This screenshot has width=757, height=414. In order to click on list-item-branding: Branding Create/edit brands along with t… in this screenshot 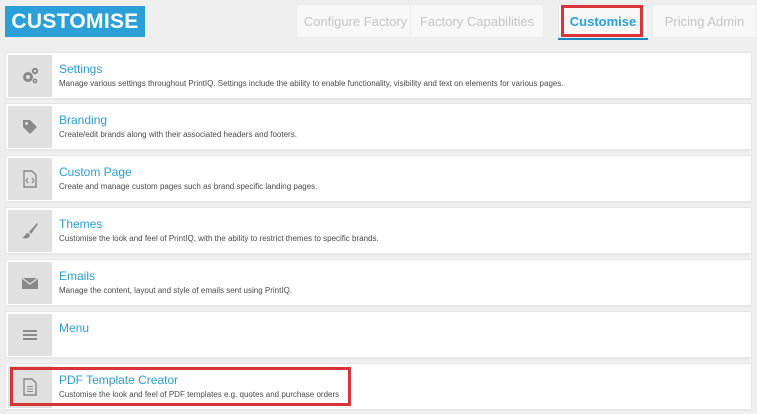, I will do `click(378, 126)`.